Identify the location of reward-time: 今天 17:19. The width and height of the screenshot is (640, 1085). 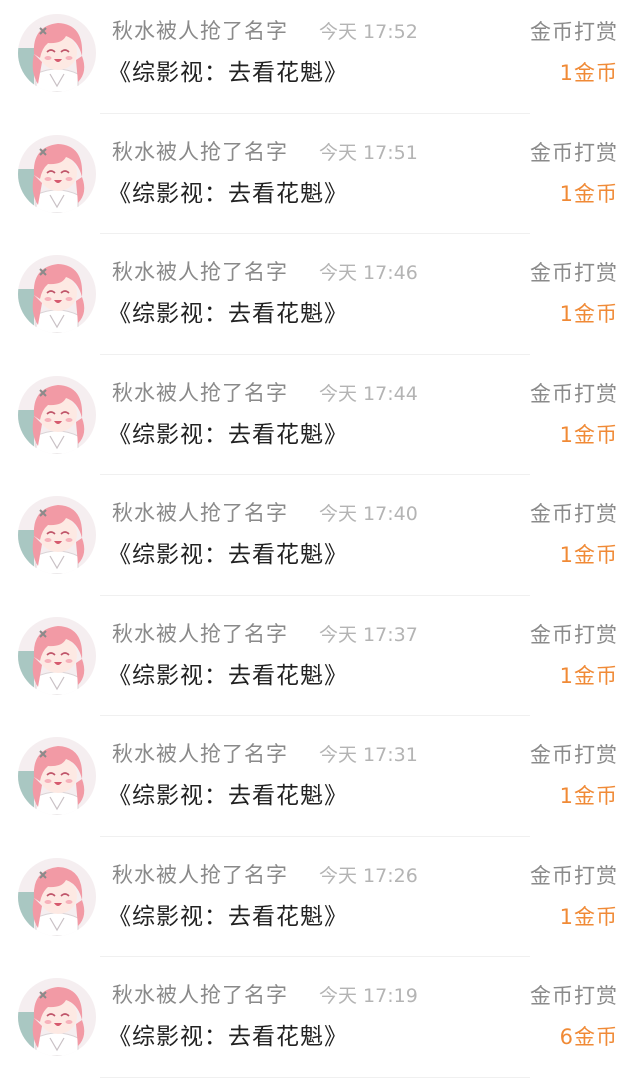
(368, 996).